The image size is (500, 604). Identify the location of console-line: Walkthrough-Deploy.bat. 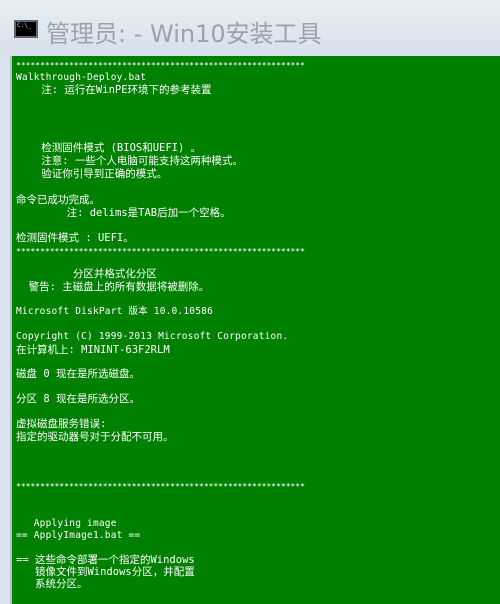
(81, 77).